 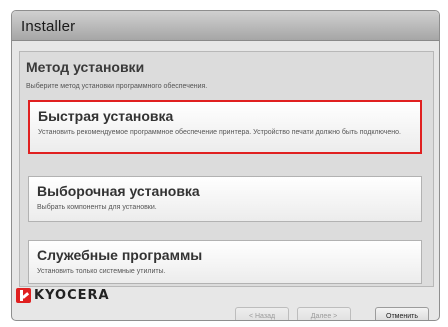 What do you see at coordinates (324, 313) in the screenshot?
I see `next-button: Далее >` at bounding box center [324, 313].